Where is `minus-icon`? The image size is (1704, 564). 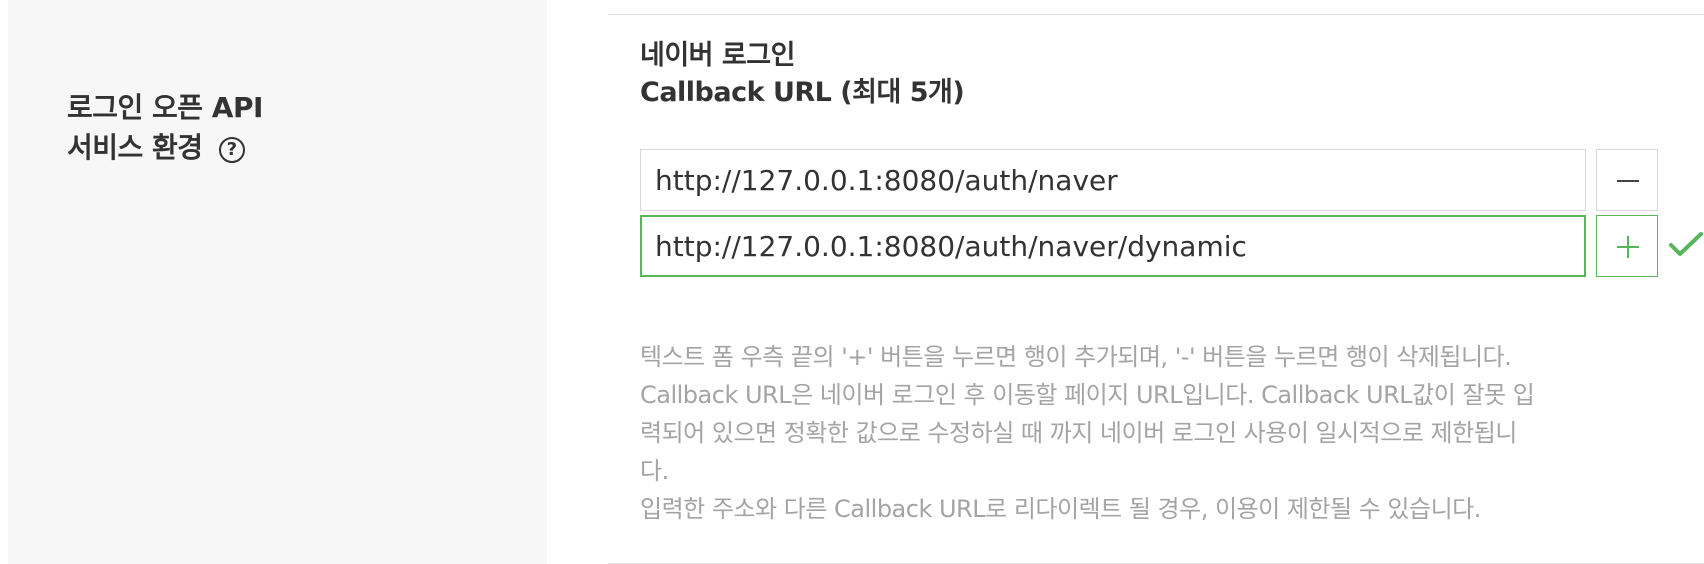 minus-icon is located at coordinates (1628, 181).